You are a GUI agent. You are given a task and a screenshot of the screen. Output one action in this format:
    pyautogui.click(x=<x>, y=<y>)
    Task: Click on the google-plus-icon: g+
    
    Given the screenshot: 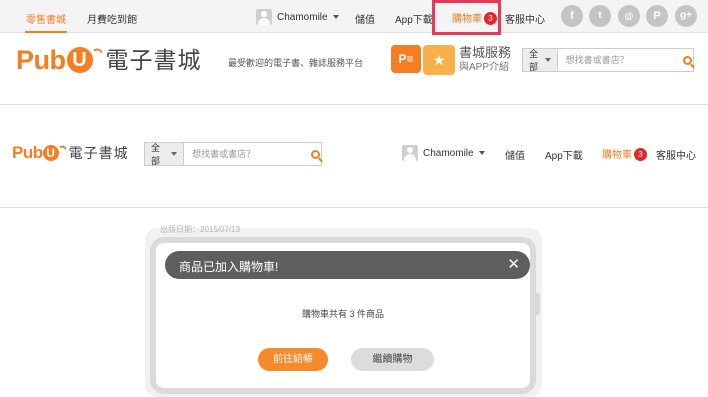 What is the action you would take?
    pyautogui.click(x=686, y=16)
    